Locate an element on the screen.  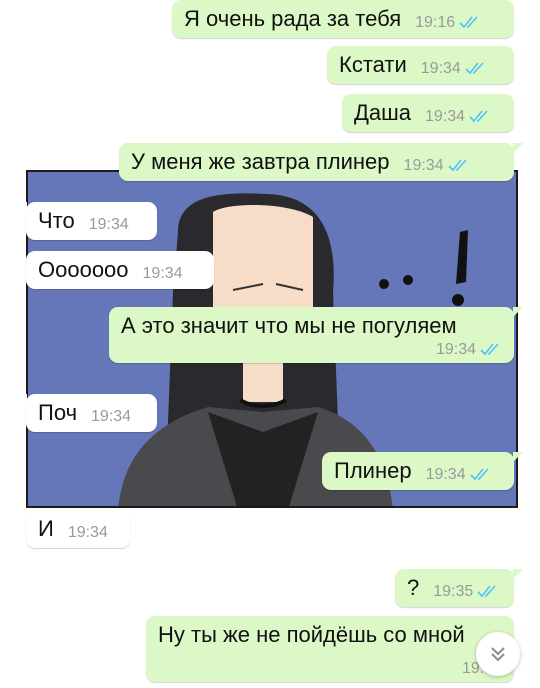
message-bubble-outgoing: А это значит что мы не погуляем 19:34 is located at coordinates (316, 335).